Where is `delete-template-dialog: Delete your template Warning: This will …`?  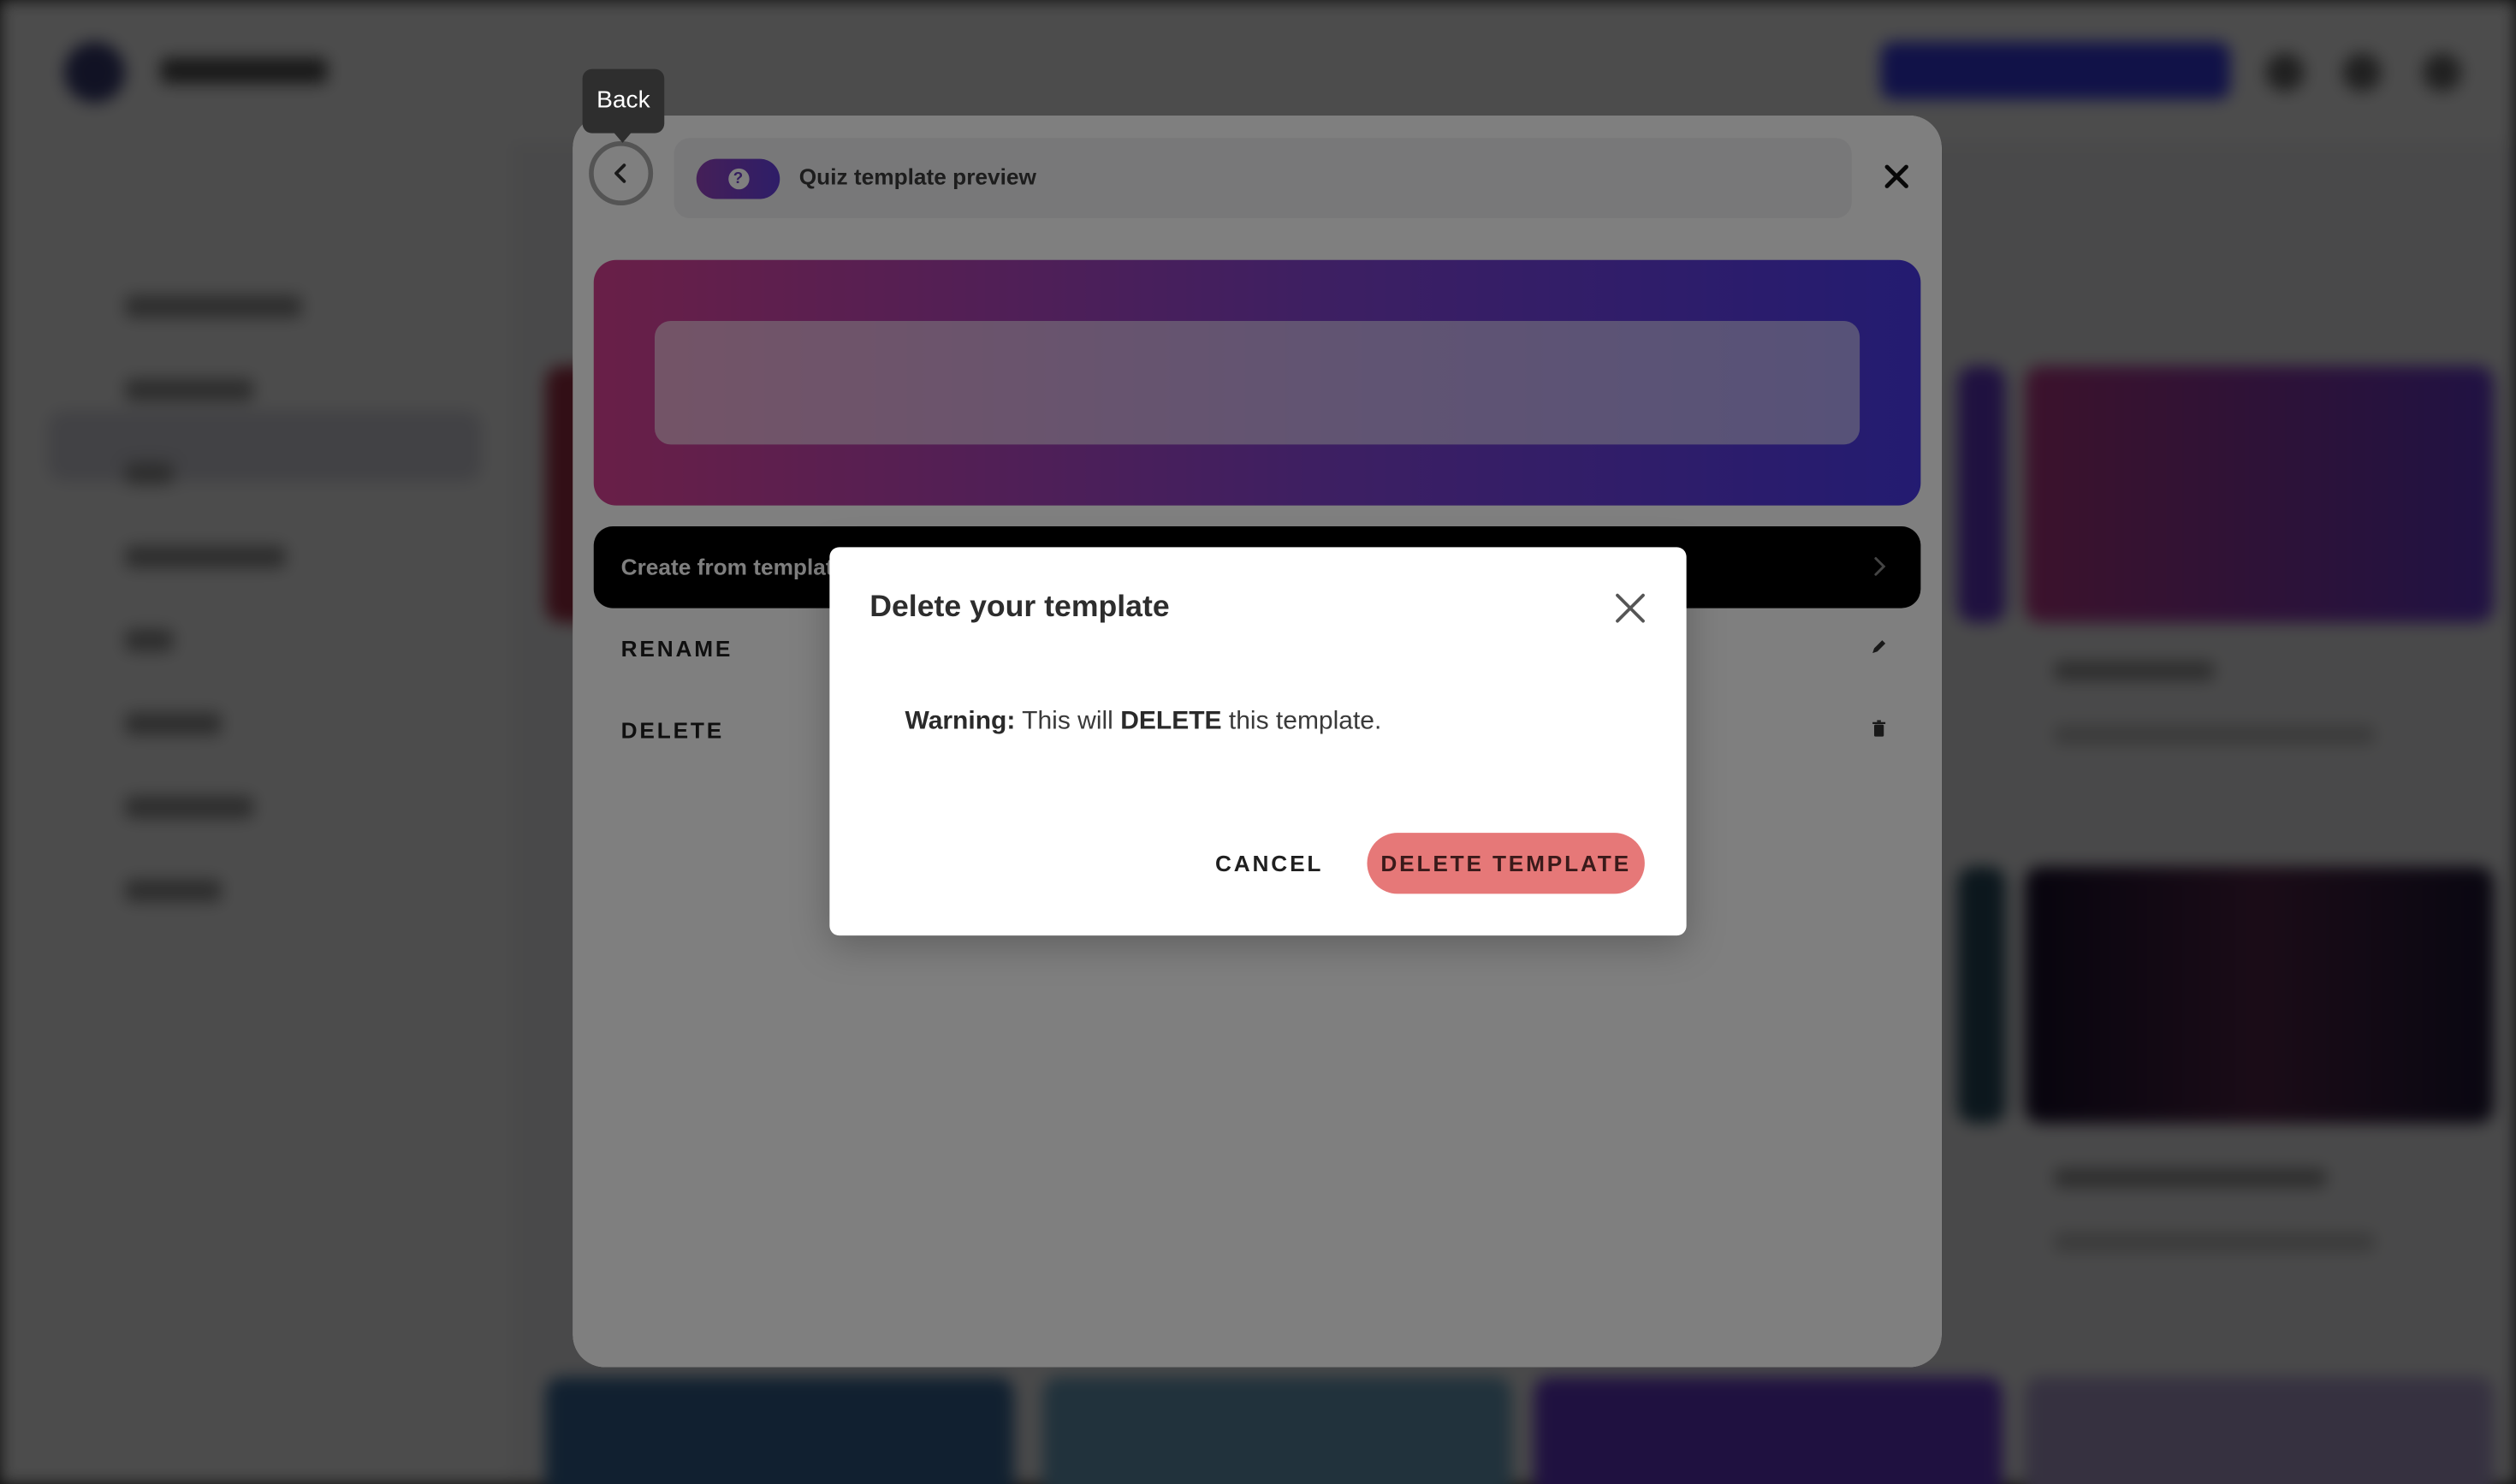
delete-template-dialog: Delete your template Warning: This will … is located at coordinates (1258, 742).